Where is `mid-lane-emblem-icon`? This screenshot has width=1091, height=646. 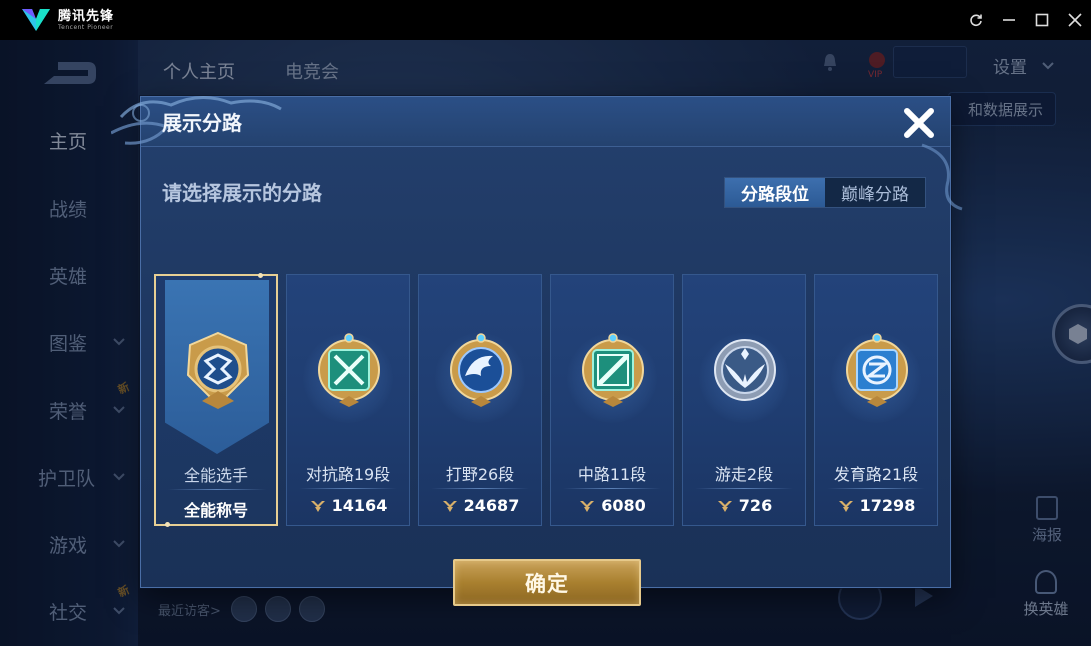 mid-lane-emblem-icon is located at coordinates (613, 370).